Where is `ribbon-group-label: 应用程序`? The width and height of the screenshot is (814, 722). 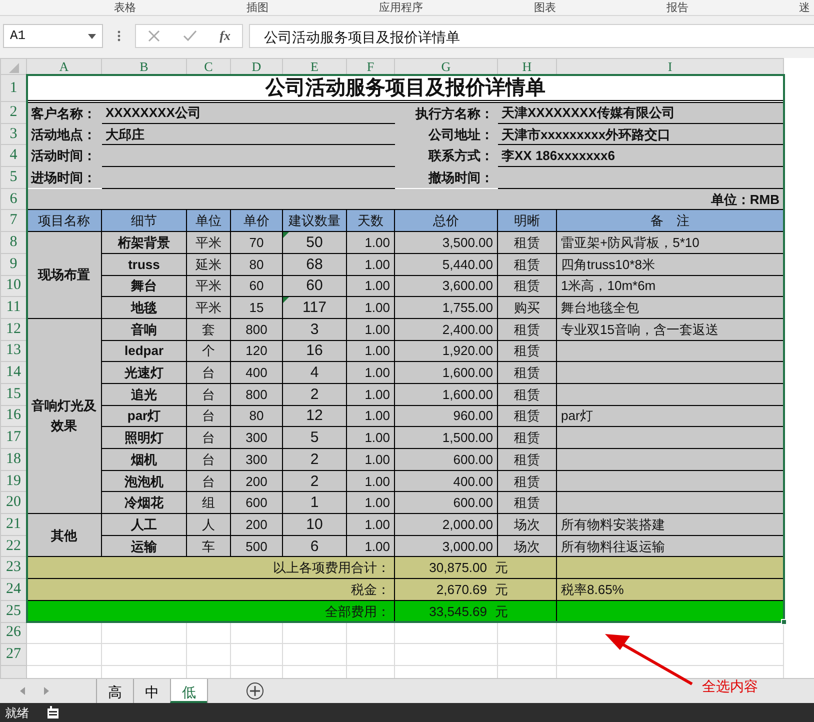
ribbon-group-label: 应用程序 is located at coordinates (401, 7).